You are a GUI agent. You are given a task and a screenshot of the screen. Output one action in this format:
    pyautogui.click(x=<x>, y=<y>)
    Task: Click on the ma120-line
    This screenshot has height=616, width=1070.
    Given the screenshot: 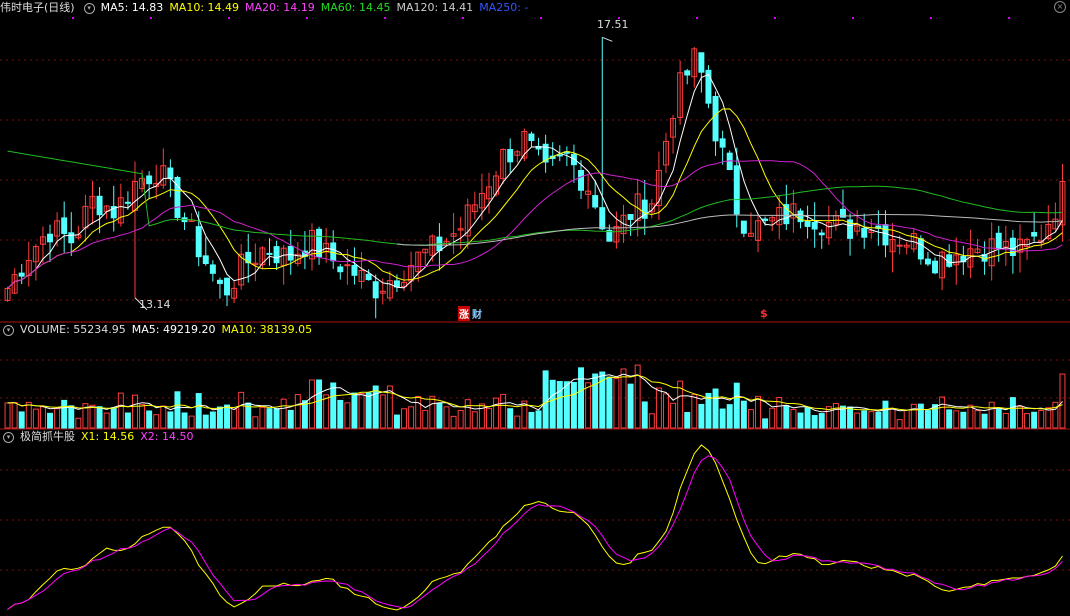 What is the action you would take?
    pyautogui.click(x=729, y=230)
    